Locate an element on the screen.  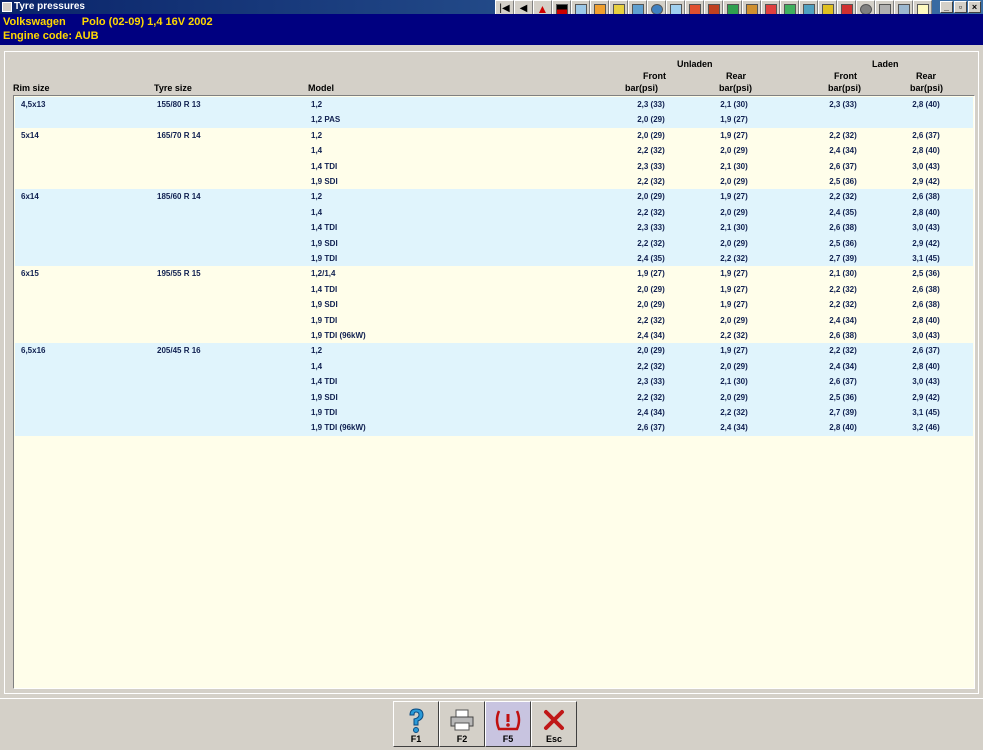
header-unladen: Unladen is located at coordinates (695, 64).